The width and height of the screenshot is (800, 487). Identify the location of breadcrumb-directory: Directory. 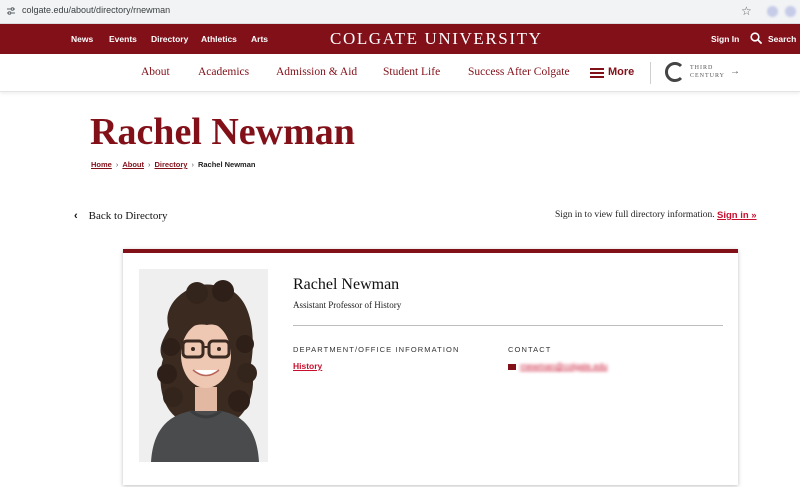
(171, 164).